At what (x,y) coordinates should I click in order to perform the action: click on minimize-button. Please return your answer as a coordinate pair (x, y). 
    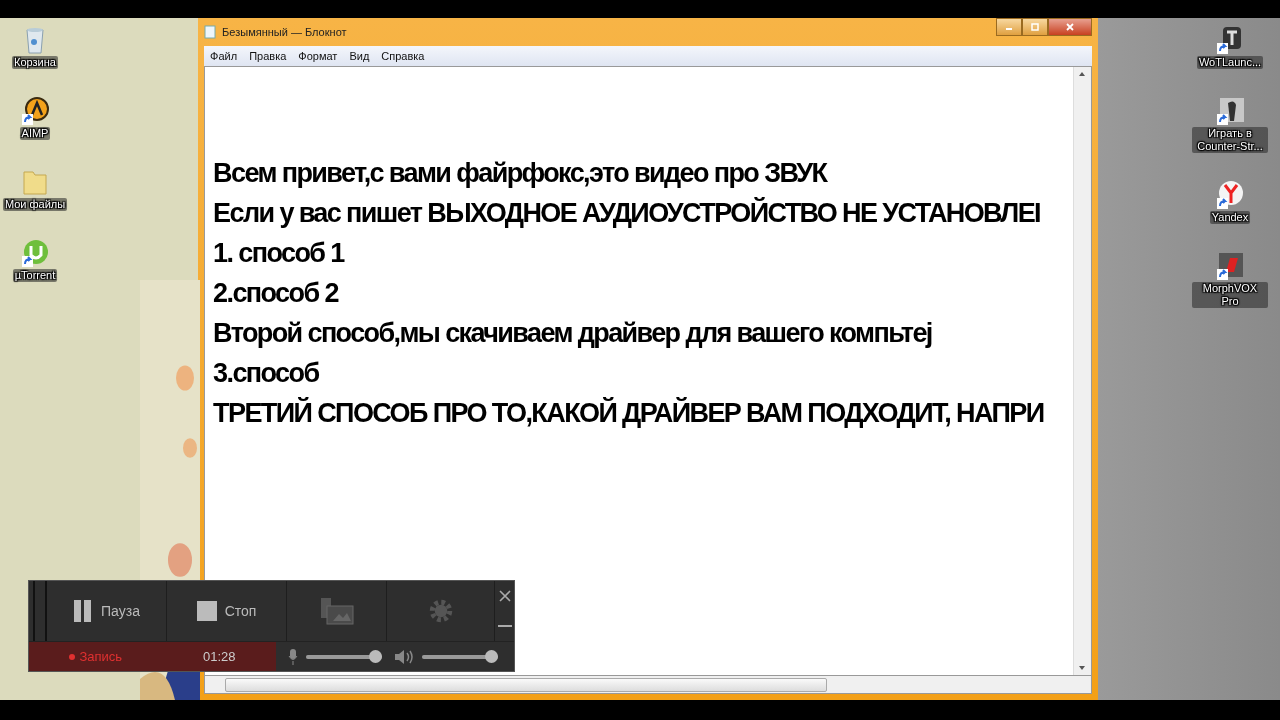
    Looking at the image, I should click on (1008, 27).